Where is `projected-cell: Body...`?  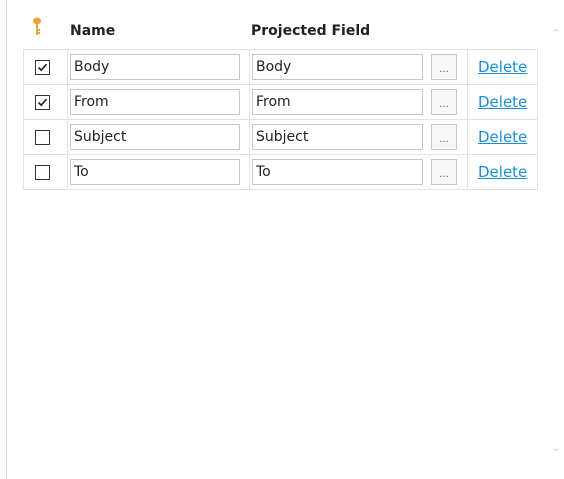 projected-cell: Body... is located at coordinates (358, 67).